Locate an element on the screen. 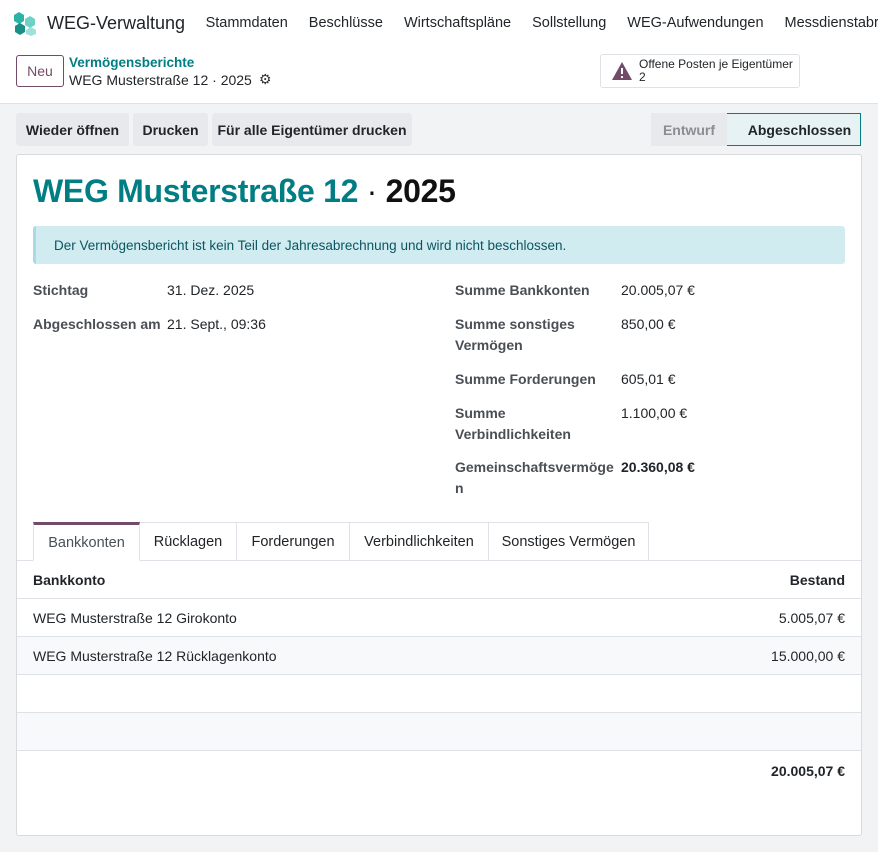  tab-forderungen: Forderungen is located at coordinates (293, 541).